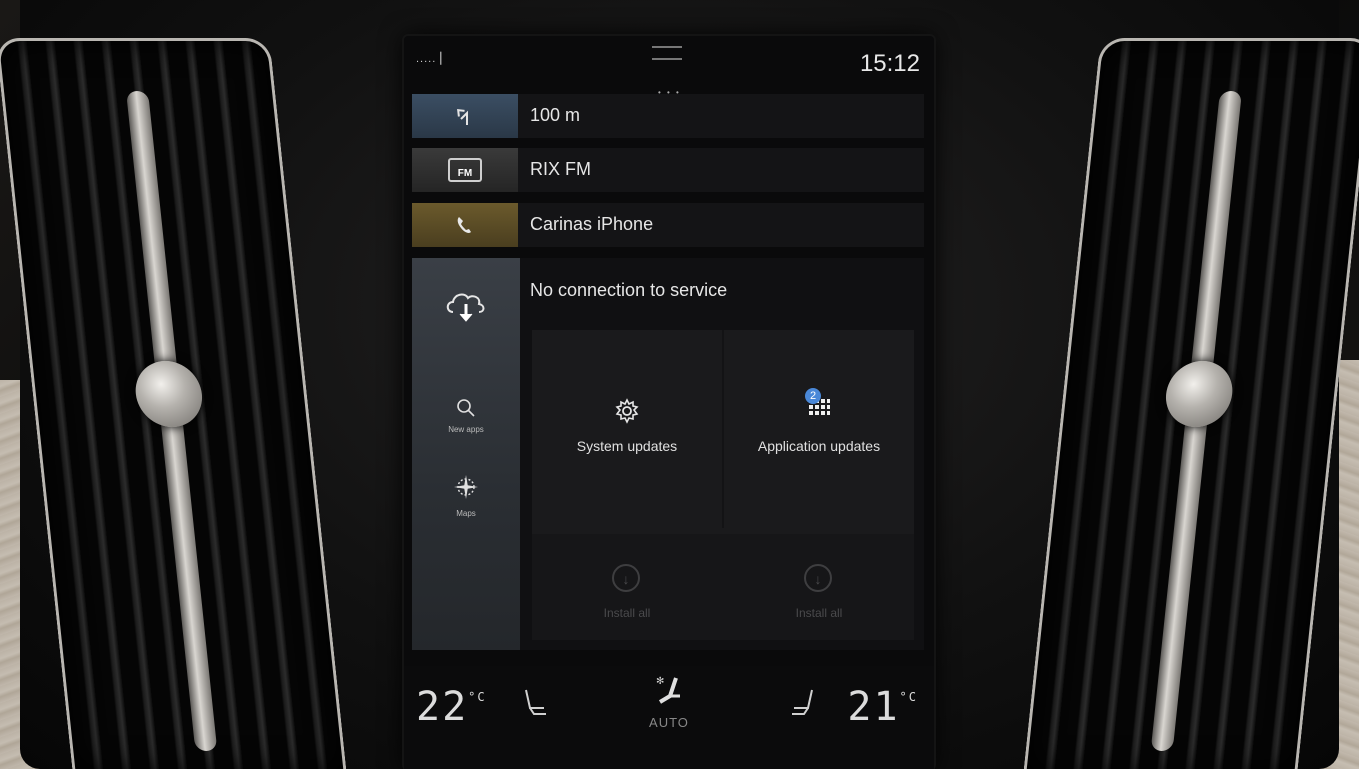 The image size is (1359, 769). Describe the element at coordinates (723, 587) in the screenshot. I see `install-row: ↓ Install all ↓ Install all` at that location.